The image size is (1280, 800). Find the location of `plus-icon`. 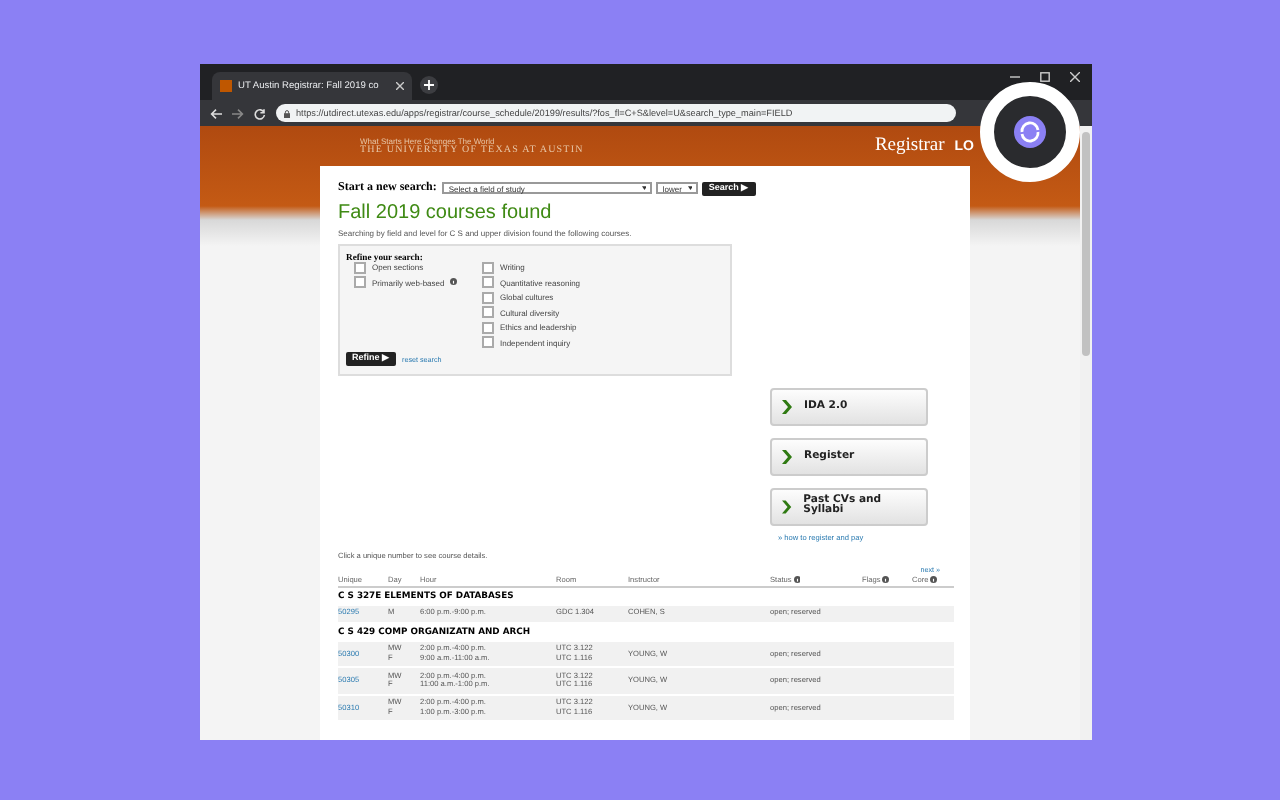

plus-icon is located at coordinates (429, 85).